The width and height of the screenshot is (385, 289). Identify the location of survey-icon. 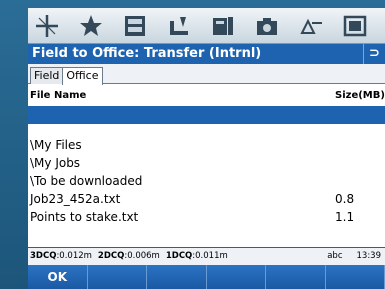
(179, 26).